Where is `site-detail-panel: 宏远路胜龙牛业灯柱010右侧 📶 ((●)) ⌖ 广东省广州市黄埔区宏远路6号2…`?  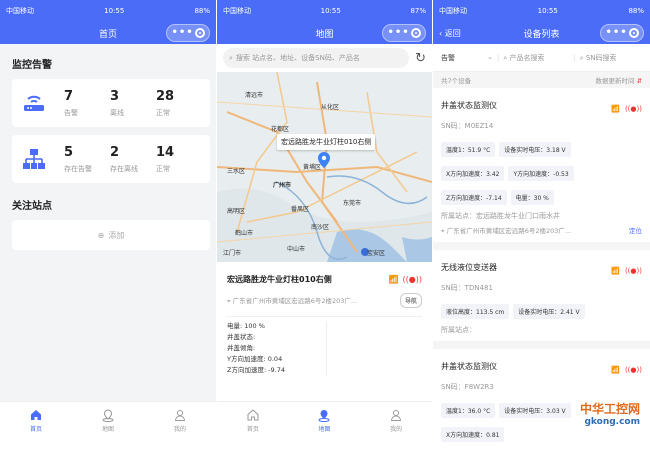
site-detail-panel: 宏远路胜龙牛业灯柱010右侧 📶 ((●)) ⌖ 广东省广州市黄埔区宏远路6号2… is located at coordinates (324, 319).